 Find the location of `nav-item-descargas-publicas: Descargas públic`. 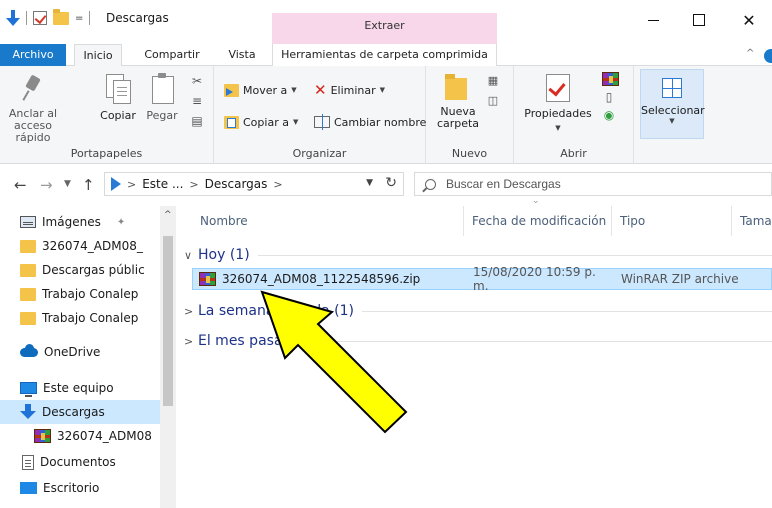

nav-item-descargas-publicas: Descargas públic is located at coordinates (80, 270).